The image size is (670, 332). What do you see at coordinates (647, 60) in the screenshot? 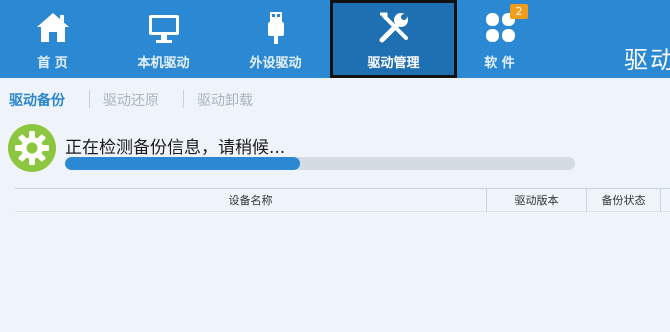
I see `brand-title: 驱动` at bounding box center [647, 60].